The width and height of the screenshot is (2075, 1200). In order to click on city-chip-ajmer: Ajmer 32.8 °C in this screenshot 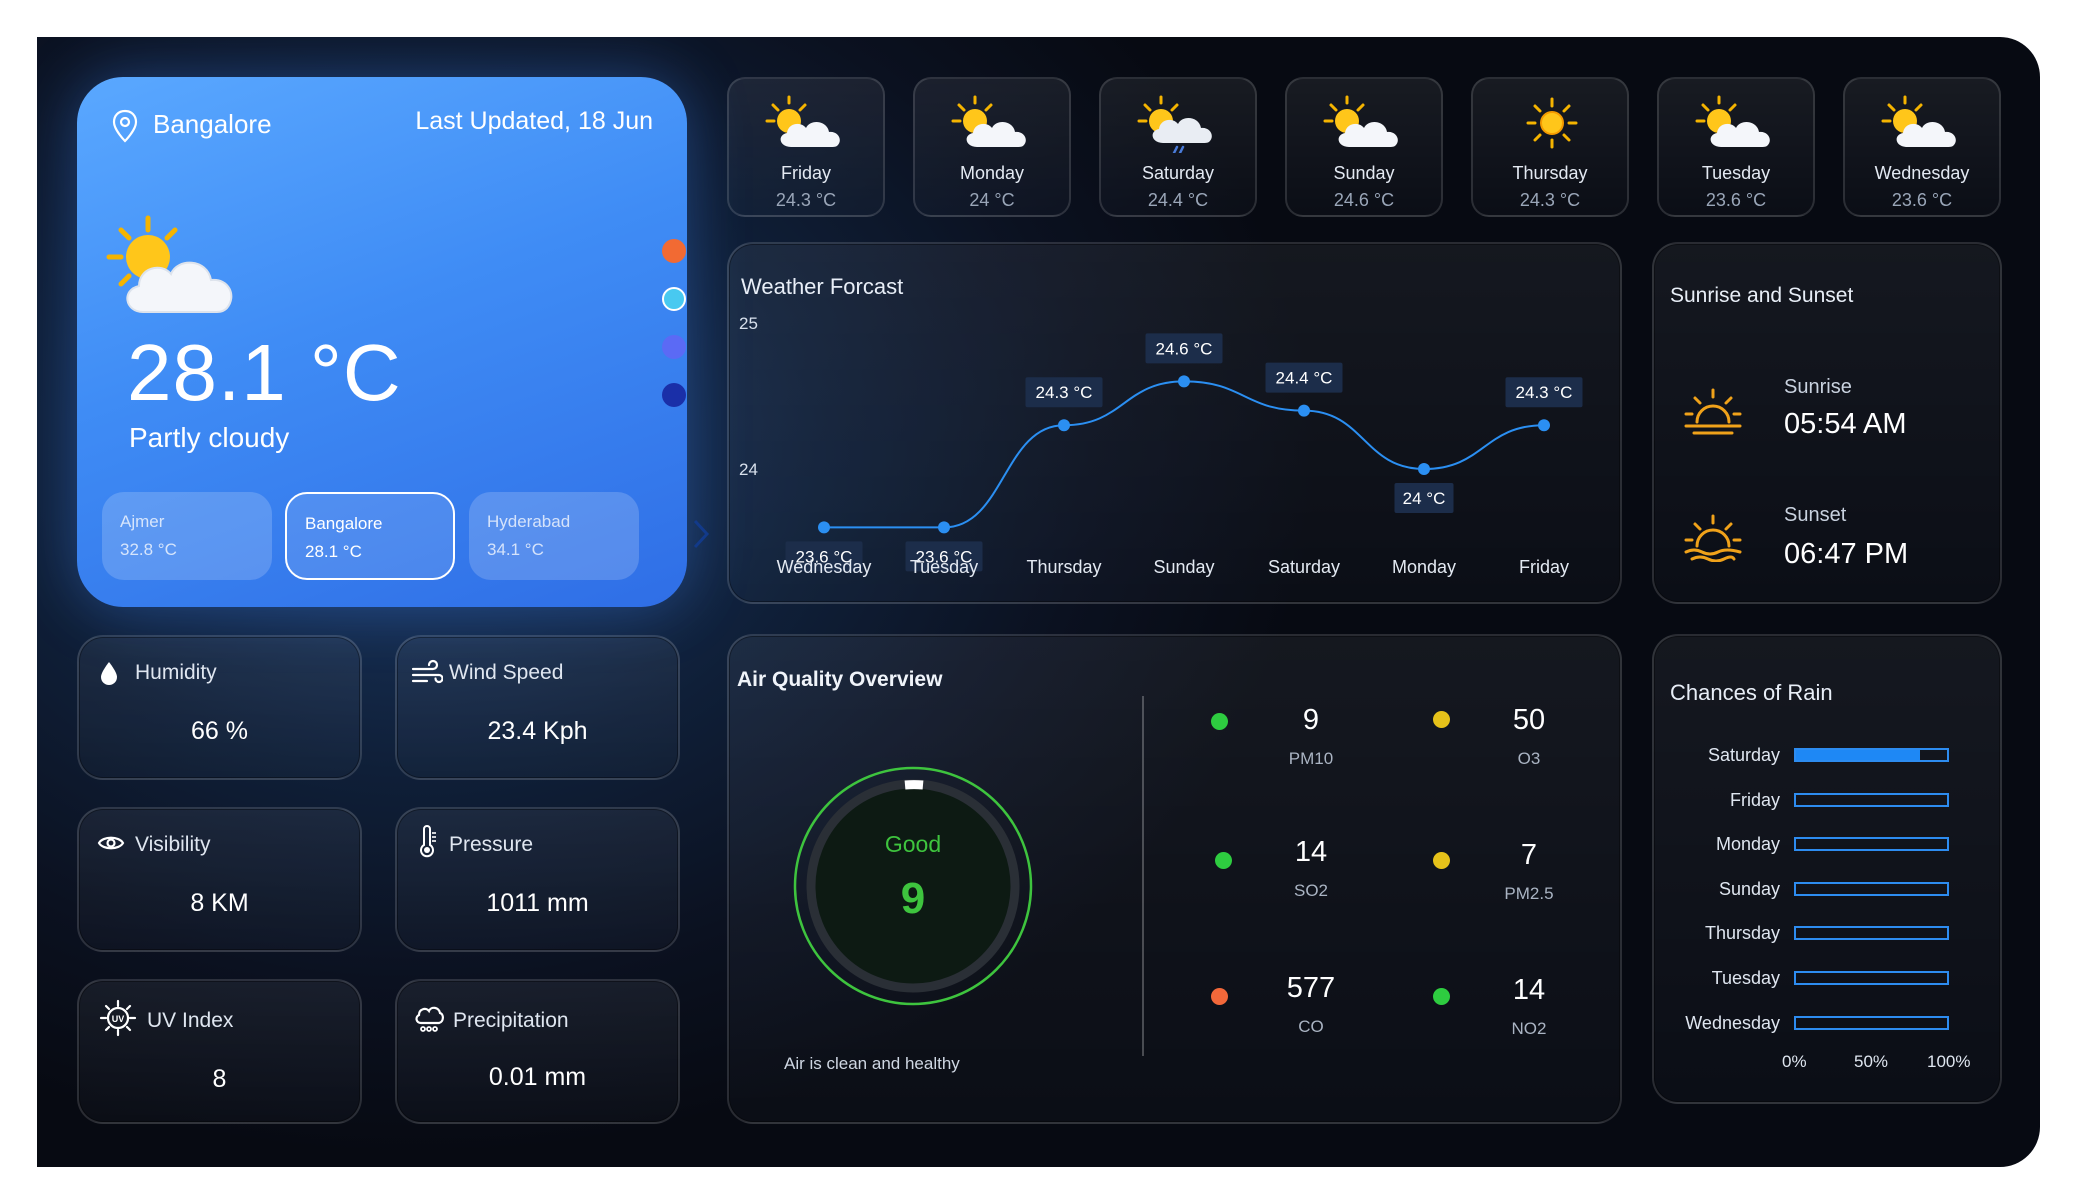, I will do `click(187, 536)`.